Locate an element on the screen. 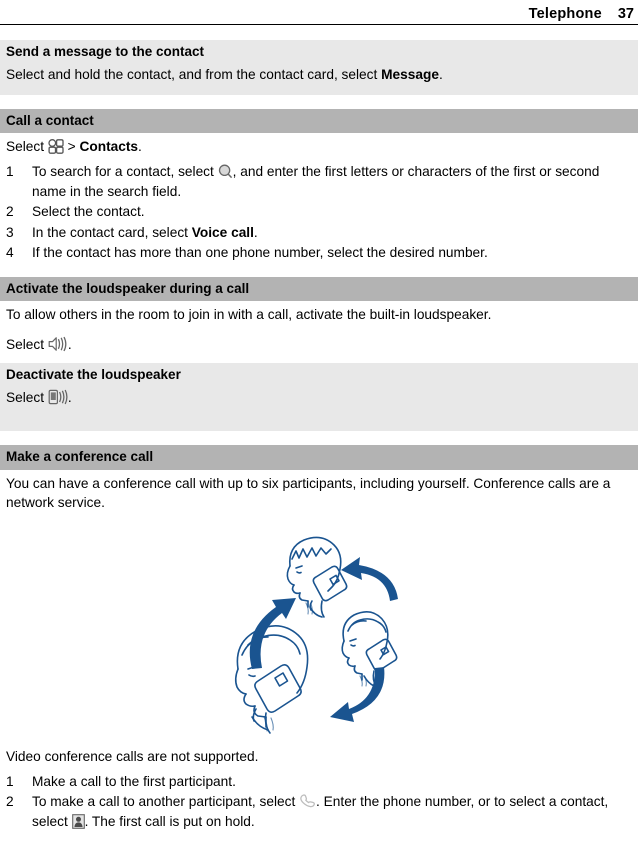  section-deactivate-loudspeaker: Deactivate the loudspeaker Select . is located at coordinates (319, 397).